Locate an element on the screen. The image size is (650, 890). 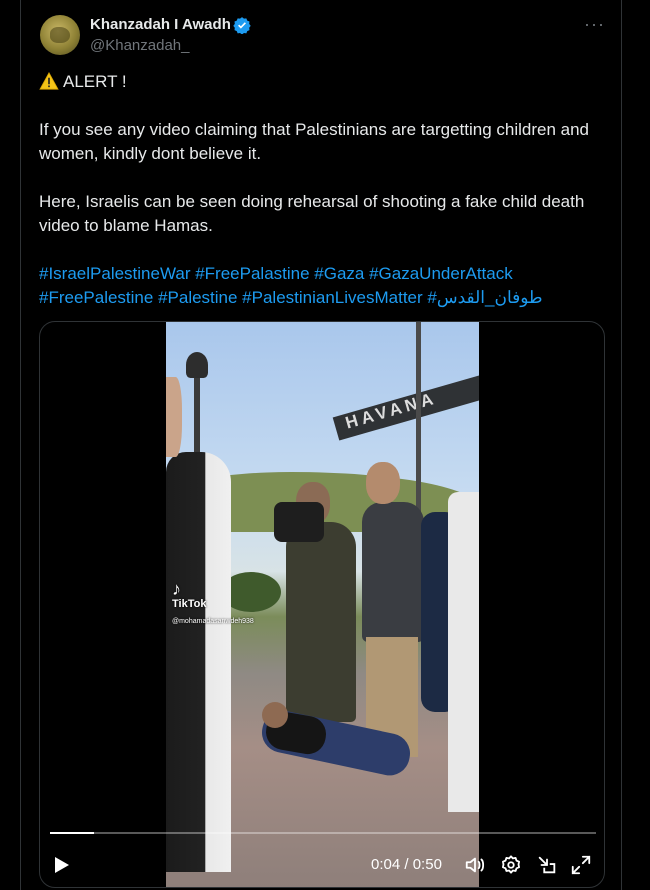
alert-line: ALERT ! is located at coordinates (321, 82).